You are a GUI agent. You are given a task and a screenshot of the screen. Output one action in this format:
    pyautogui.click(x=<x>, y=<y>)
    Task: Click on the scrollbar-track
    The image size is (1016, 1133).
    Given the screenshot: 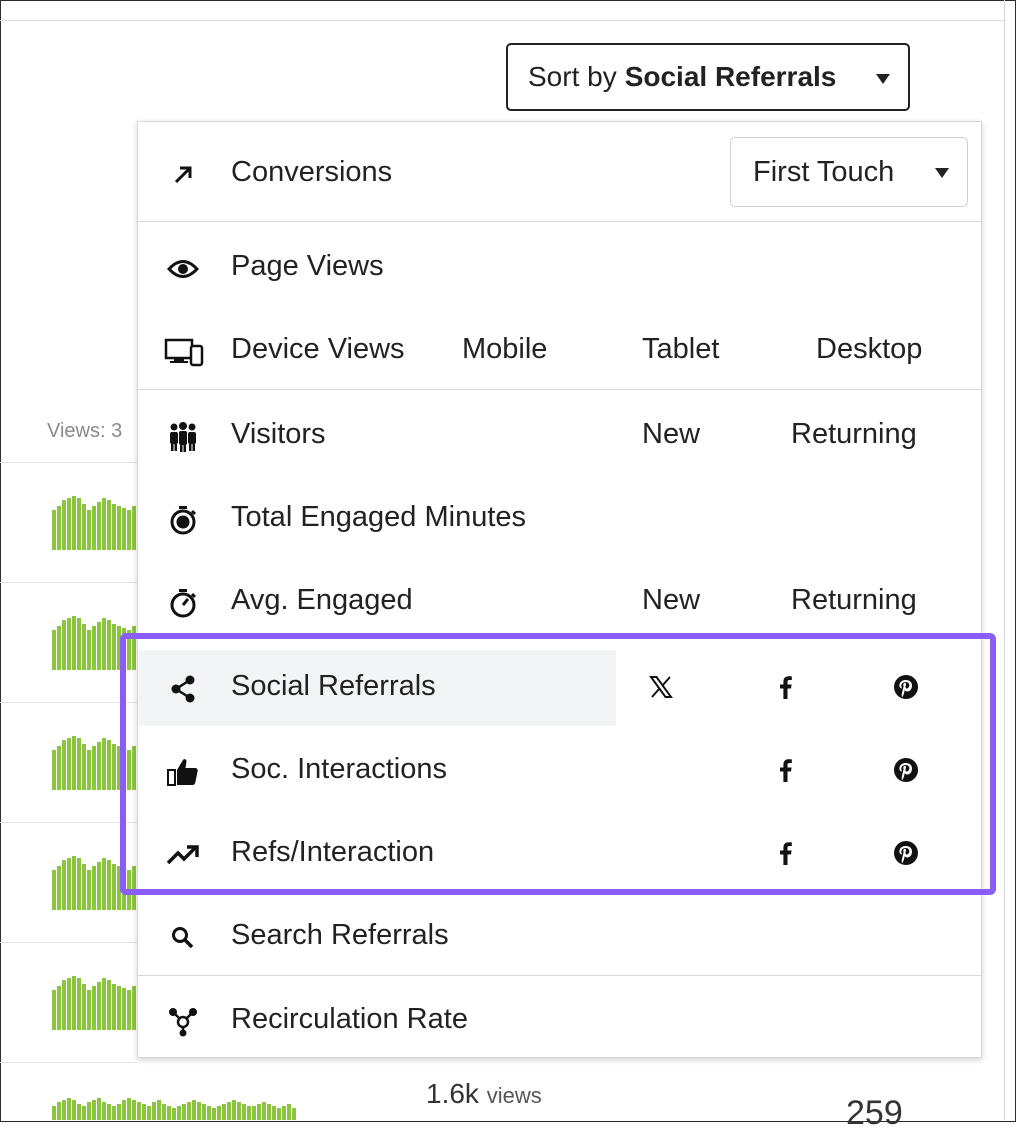 What is the action you would take?
    pyautogui.click(x=1009, y=560)
    